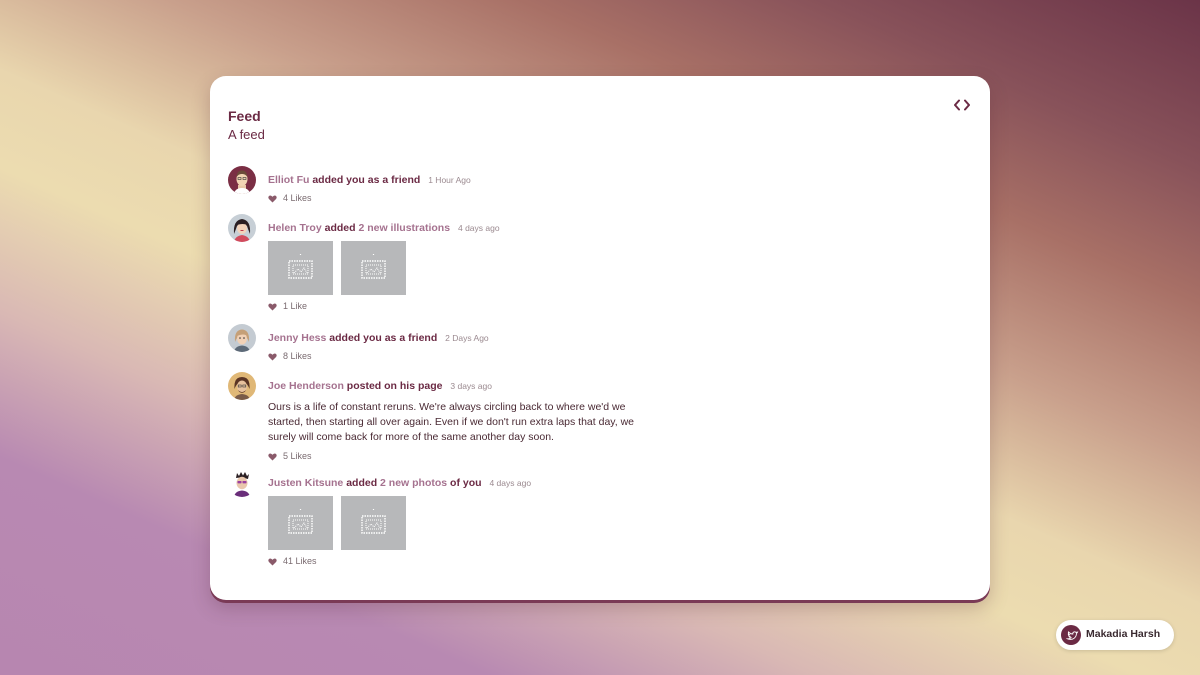 This screenshot has width=1200, height=675. What do you see at coordinates (297, 338) in the screenshot?
I see `user-link: Jenny Hess` at bounding box center [297, 338].